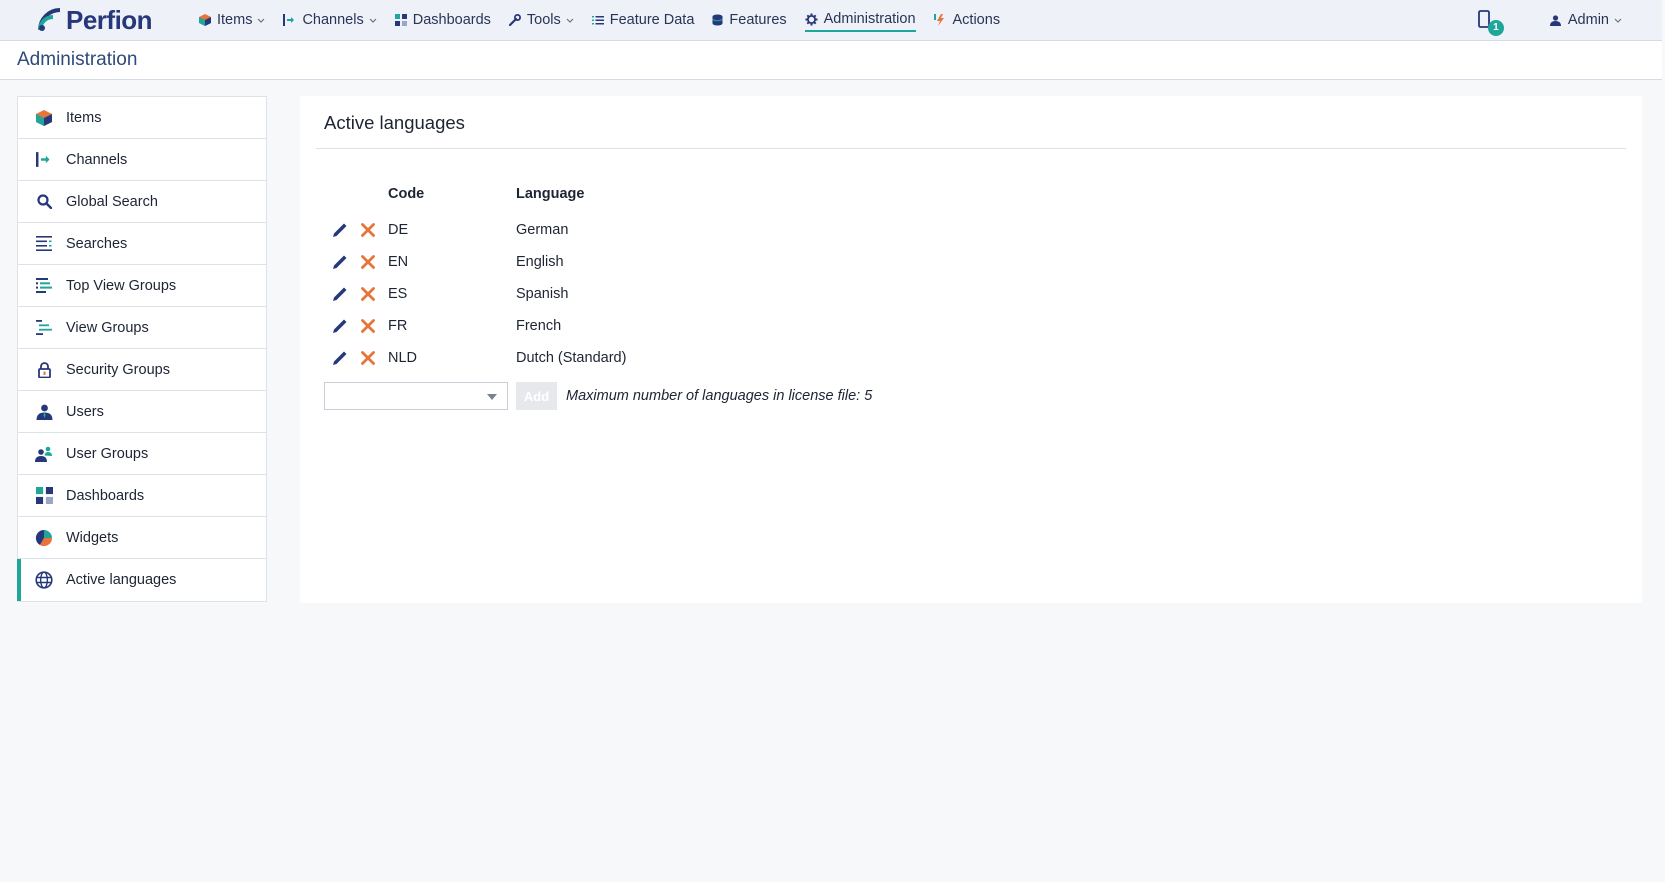 The height and width of the screenshot is (882, 1665). I want to click on brand-name: Perfion, so click(109, 19).